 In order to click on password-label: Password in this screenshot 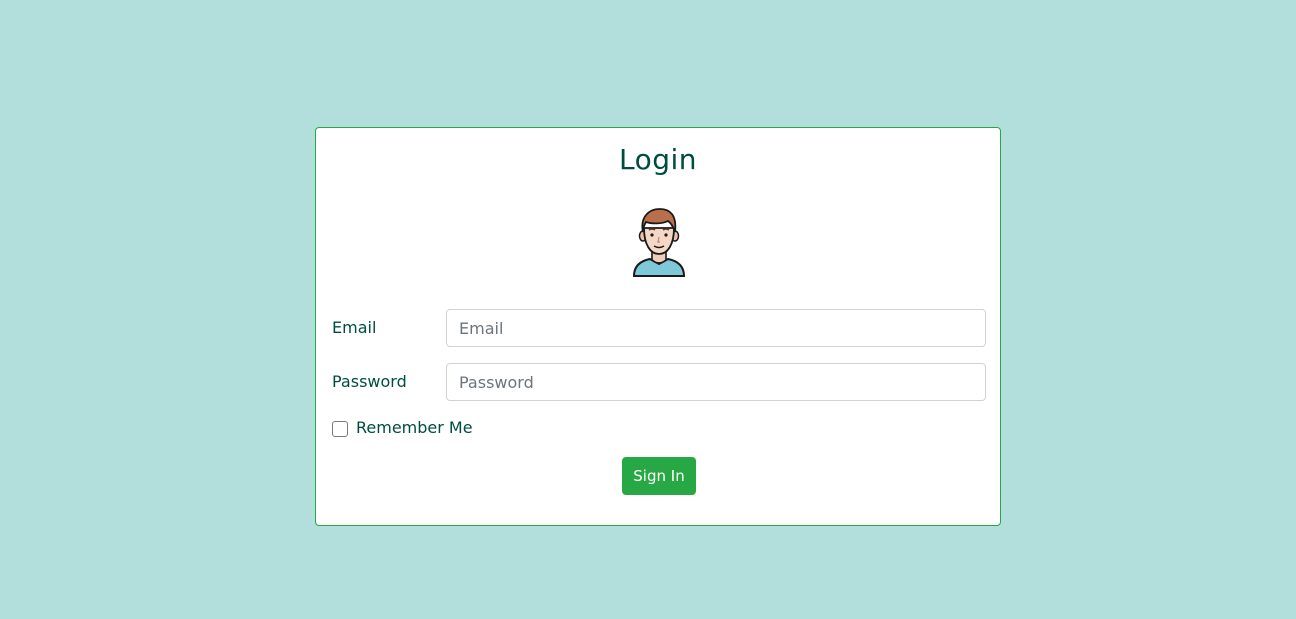, I will do `click(369, 381)`.